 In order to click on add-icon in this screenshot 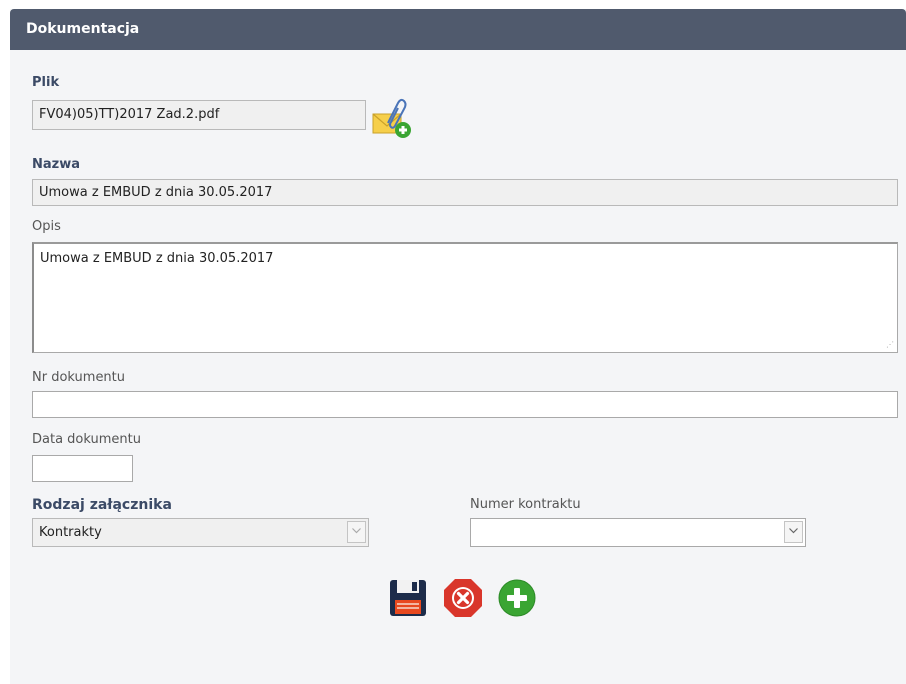, I will do `click(517, 598)`.